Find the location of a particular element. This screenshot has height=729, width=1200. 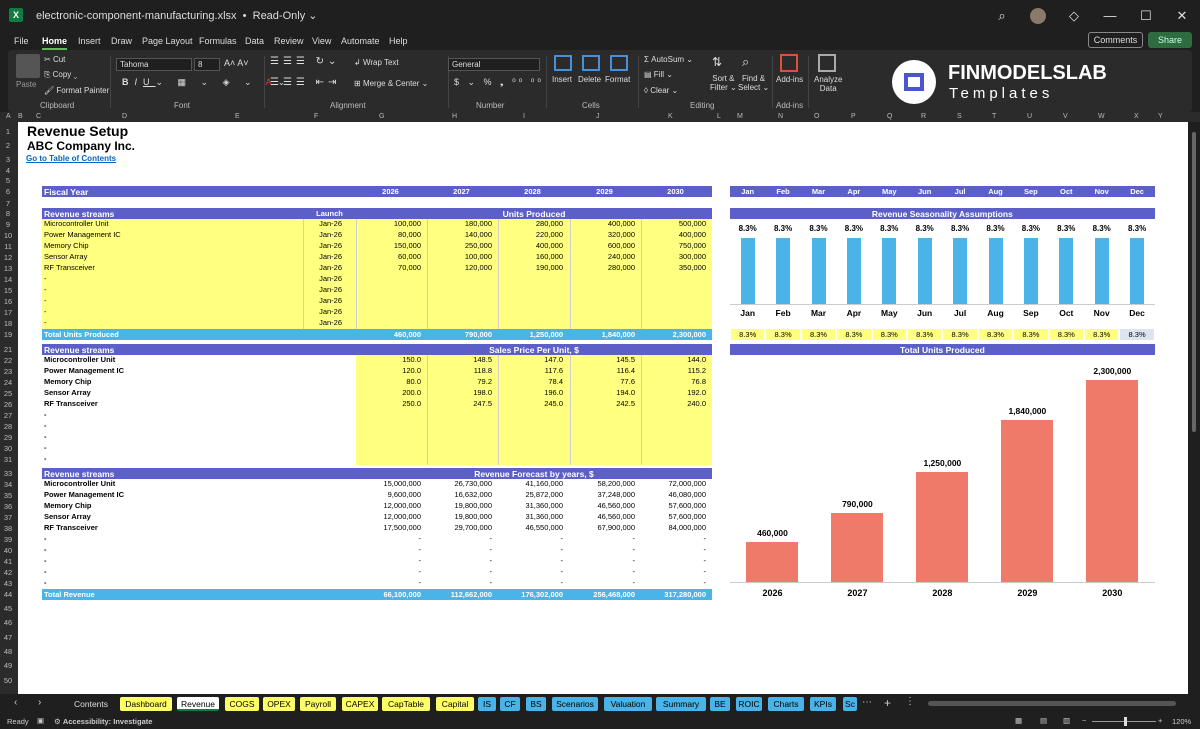

find-select-button: Find & Select ⌄ is located at coordinates (753, 83).